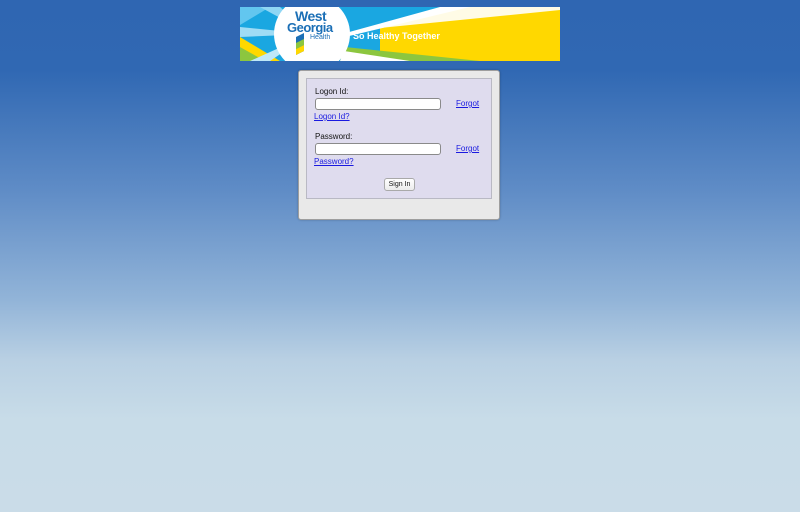  I want to click on banner-tagline: So Healthy Together, so click(396, 36).